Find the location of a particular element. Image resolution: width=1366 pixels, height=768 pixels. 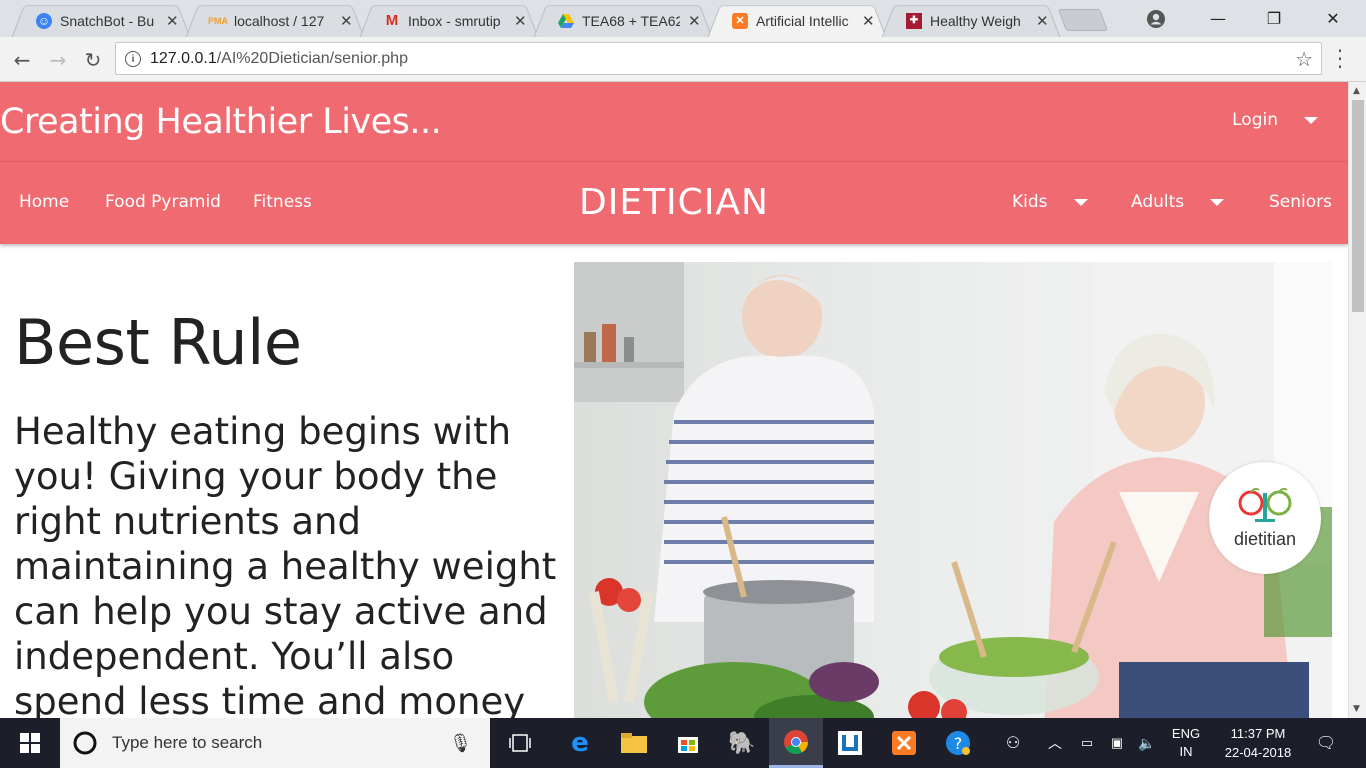

site-info-icon: i is located at coordinates (133, 59).